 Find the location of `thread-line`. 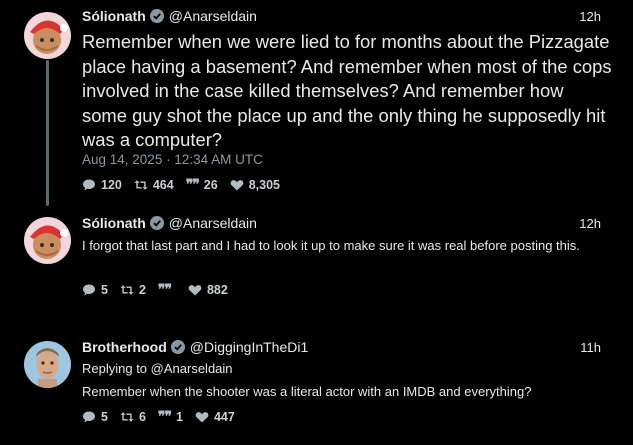

thread-line is located at coordinates (47, 133).